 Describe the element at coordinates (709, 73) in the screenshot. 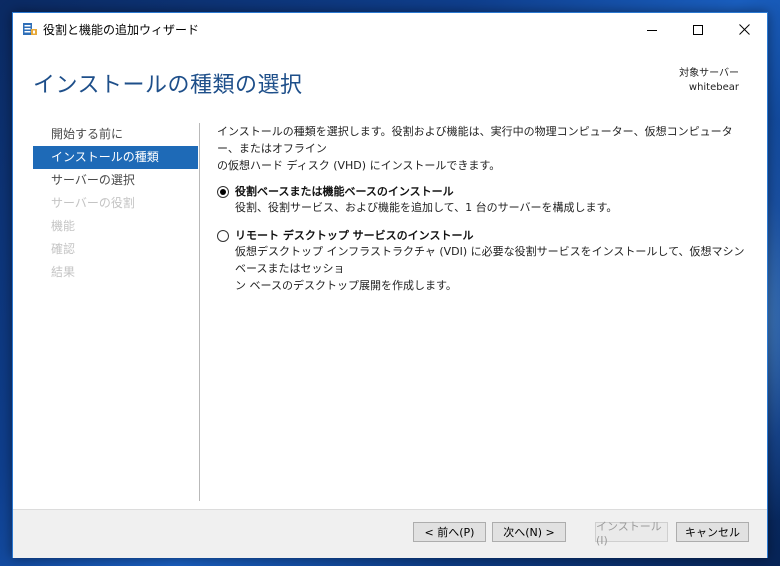

I see `target-server-label: 対象サーバー` at that location.